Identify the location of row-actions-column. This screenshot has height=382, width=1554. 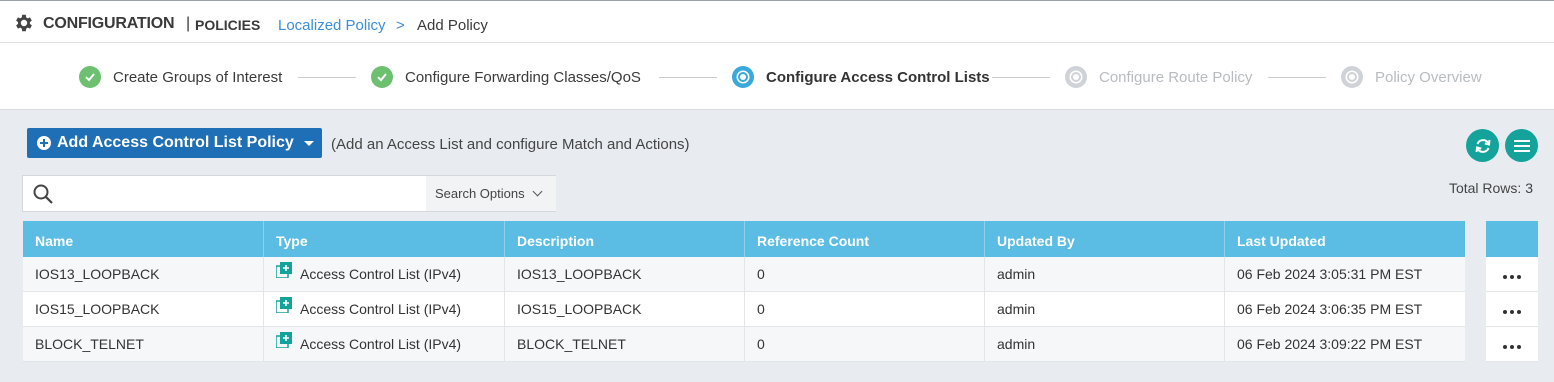
(1512, 291).